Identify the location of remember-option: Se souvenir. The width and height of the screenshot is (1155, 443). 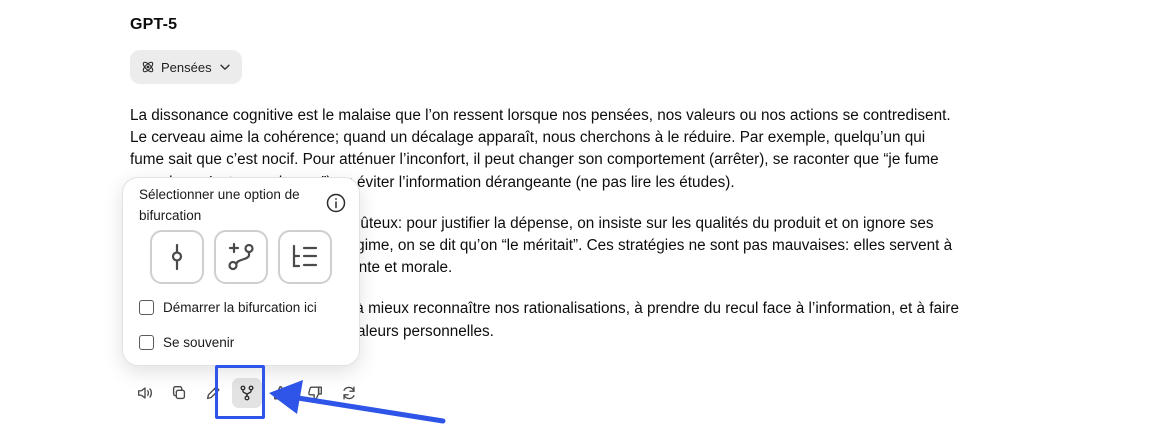
(186, 342).